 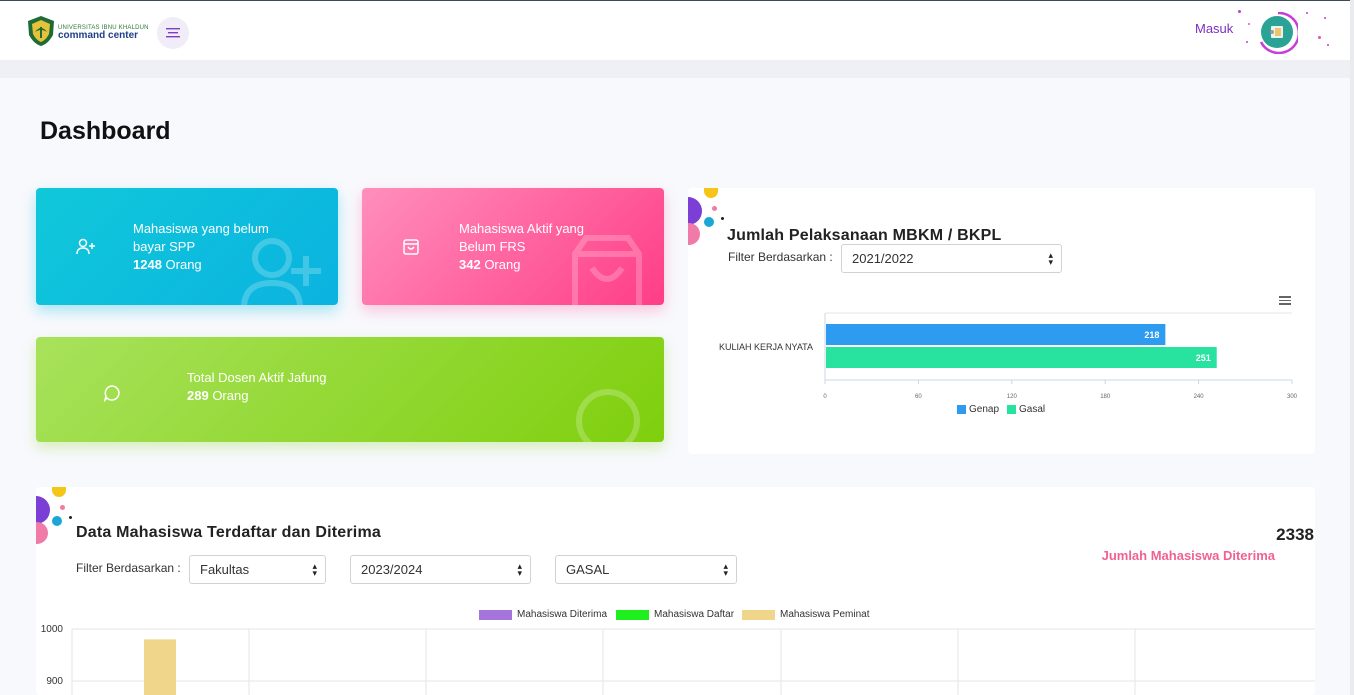 What do you see at coordinates (1292, 397) in the screenshot?
I see `x-tick-label: 300` at bounding box center [1292, 397].